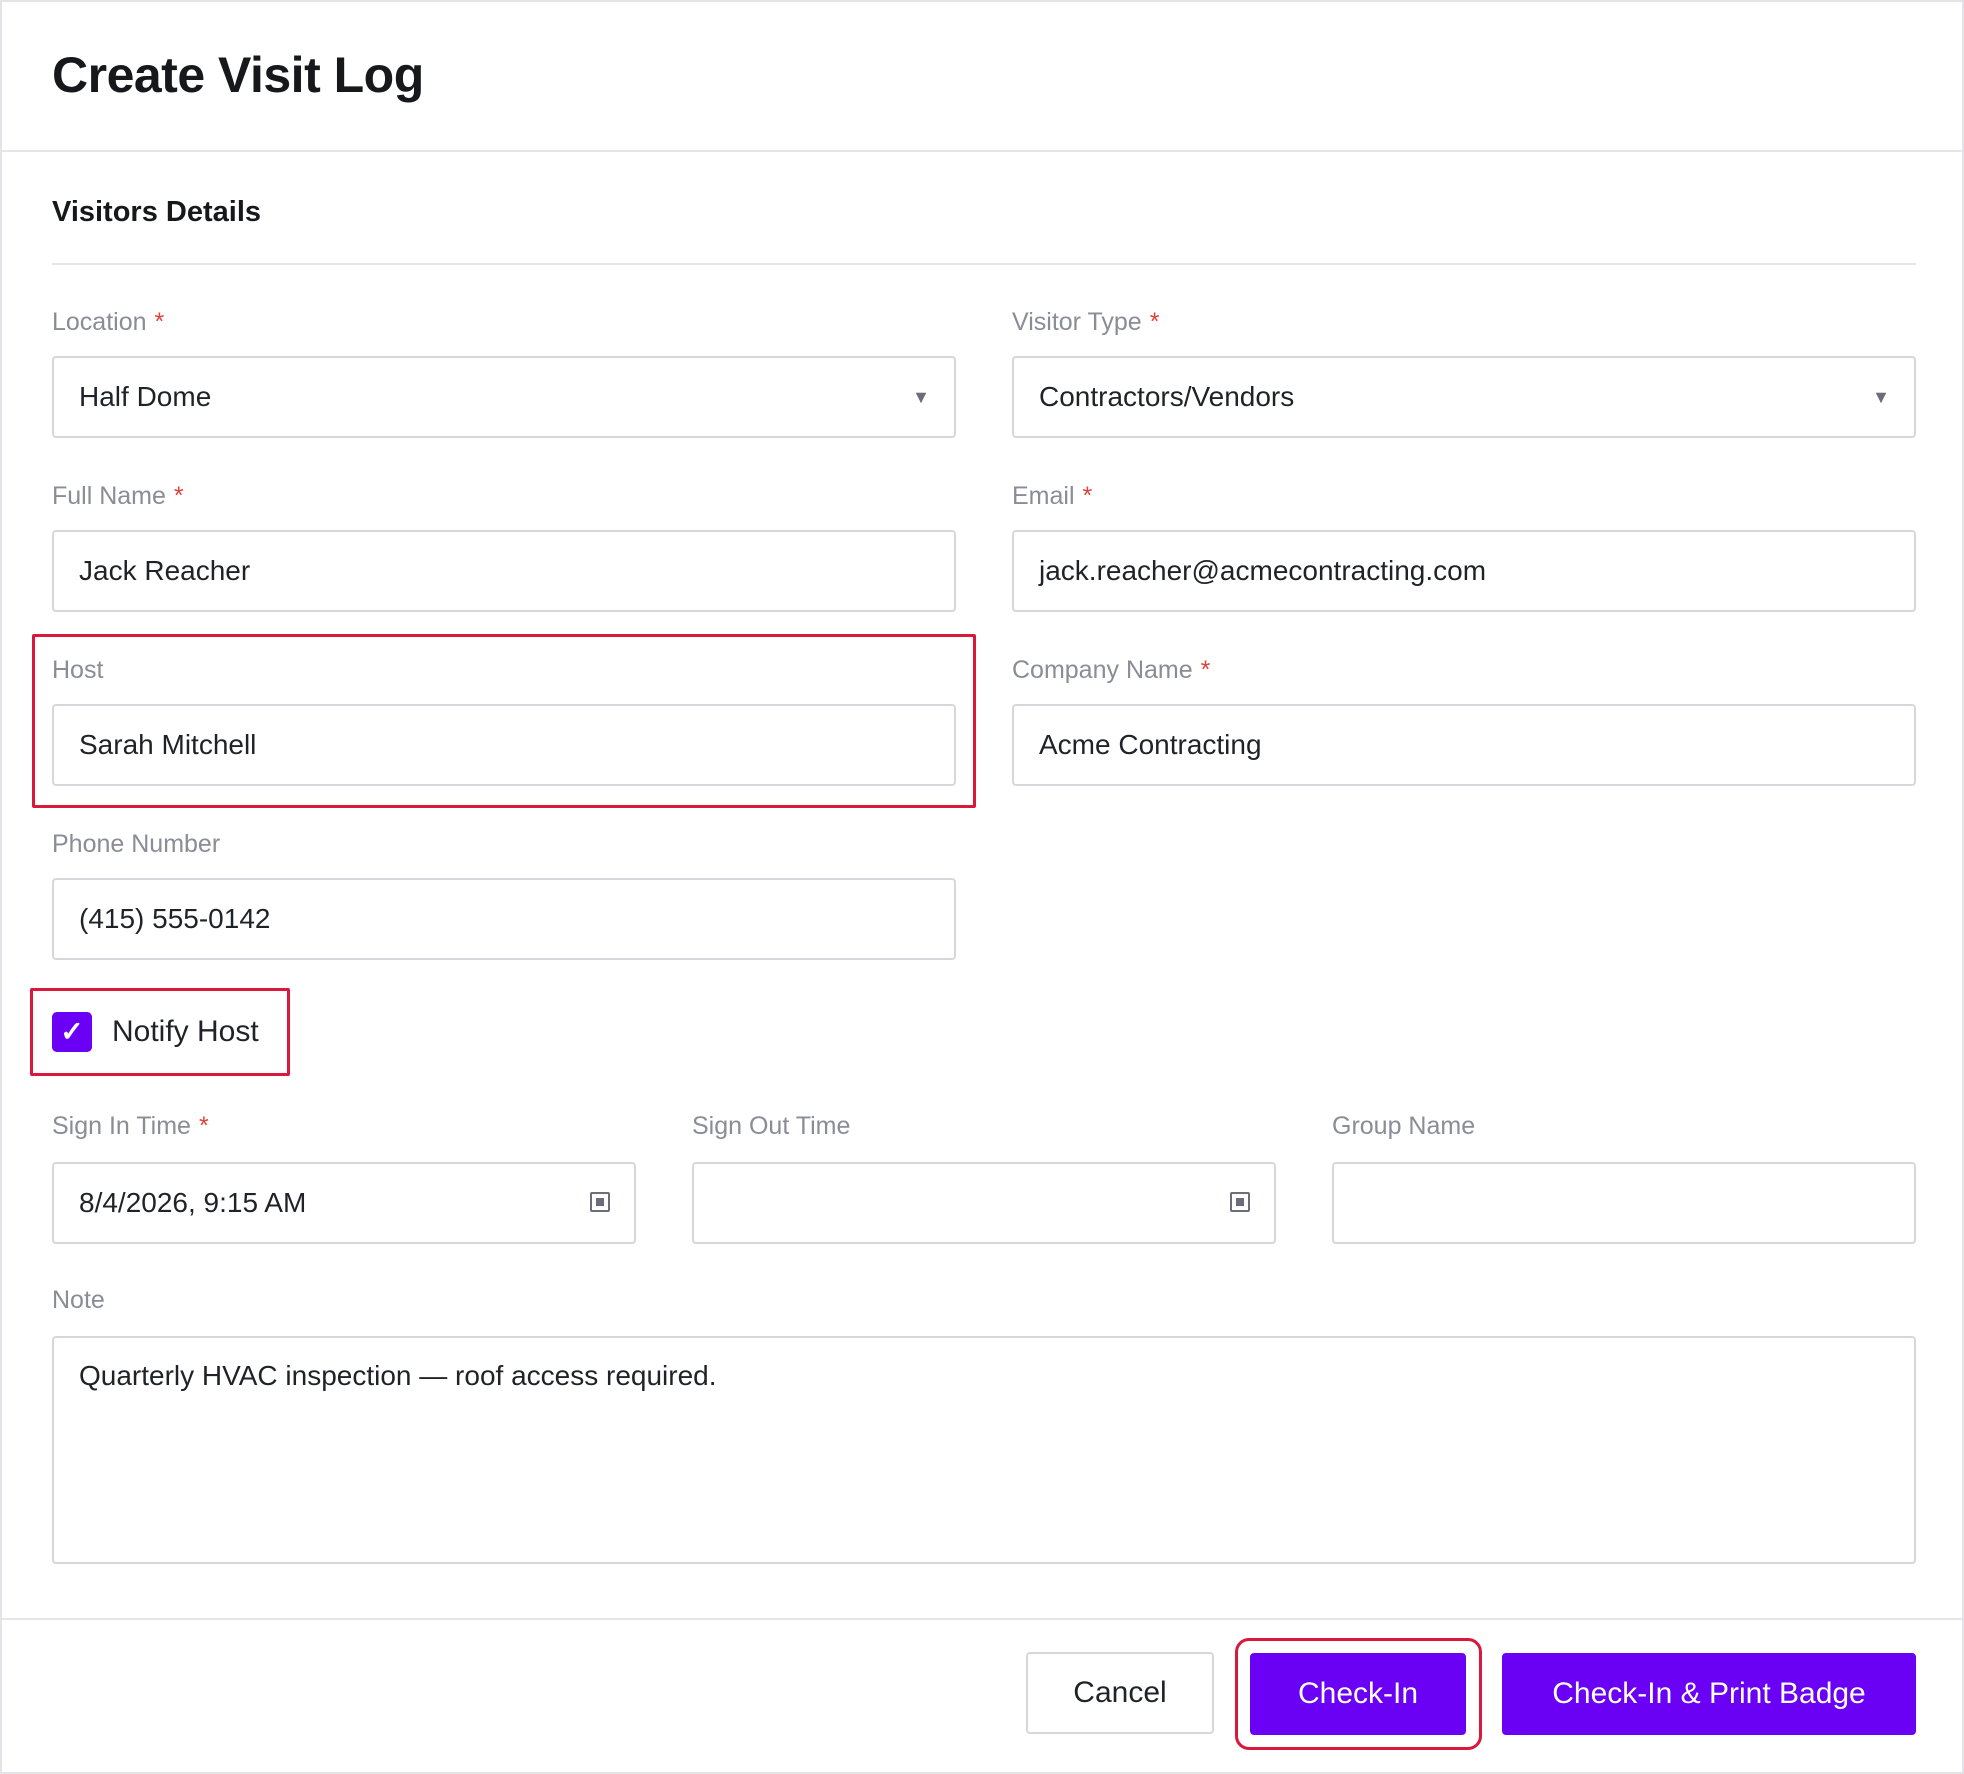 This screenshot has height=1774, width=1964. What do you see at coordinates (1624, 1203) in the screenshot?
I see `group-name-input` at bounding box center [1624, 1203].